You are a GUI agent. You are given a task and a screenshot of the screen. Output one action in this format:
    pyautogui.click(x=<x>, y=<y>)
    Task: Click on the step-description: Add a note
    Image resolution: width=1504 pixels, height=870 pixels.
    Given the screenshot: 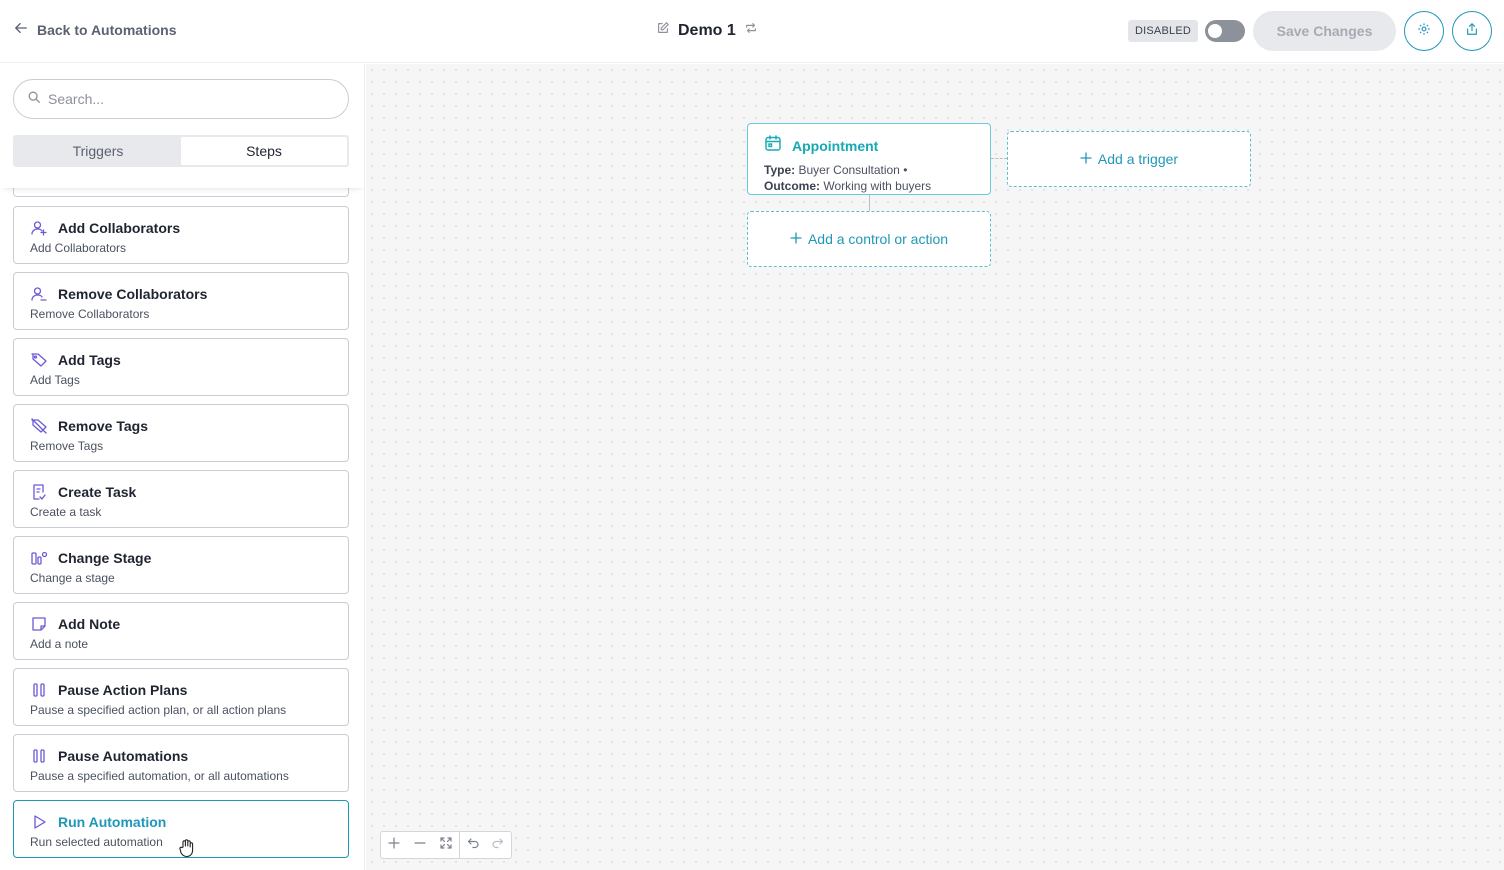 What is the action you would take?
    pyautogui.click(x=59, y=644)
    